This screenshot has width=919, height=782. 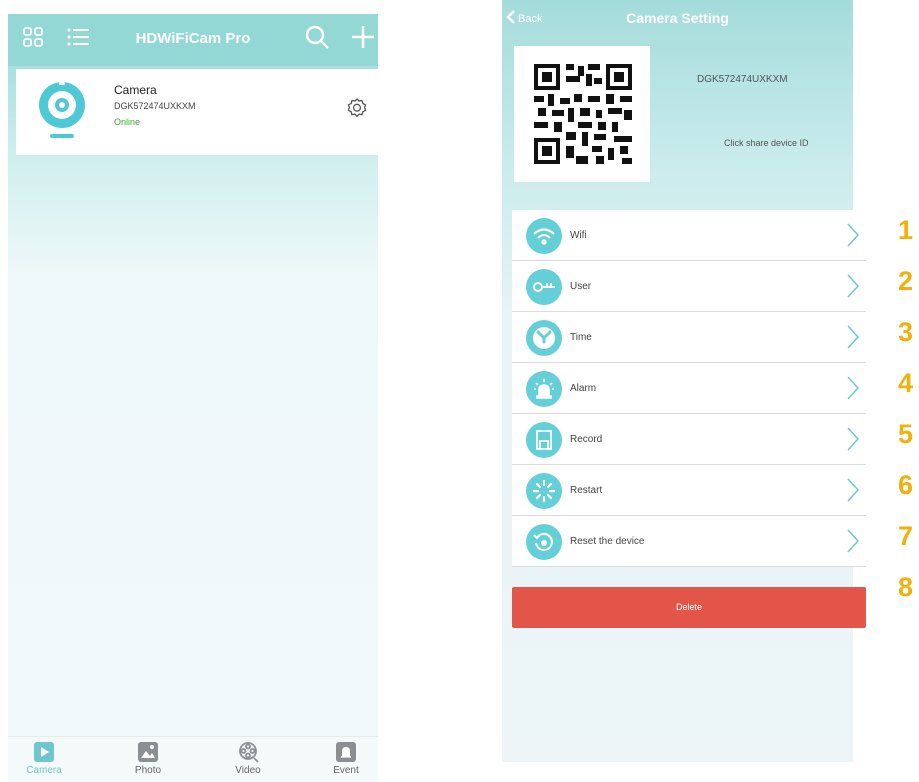 I want to click on restart-icon, so click(x=544, y=491).